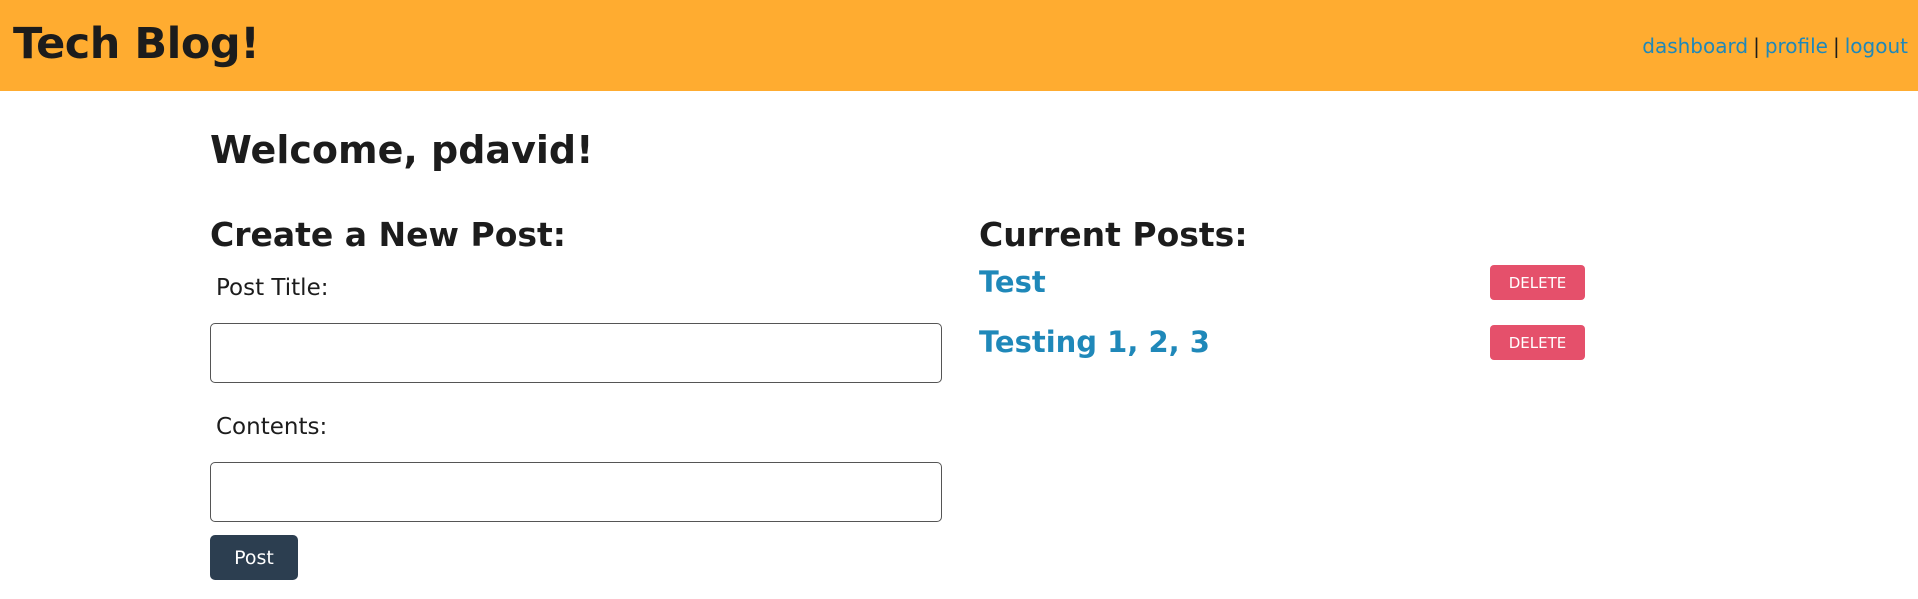 The image size is (1918, 599). I want to click on post-contents-input, so click(576, 492).